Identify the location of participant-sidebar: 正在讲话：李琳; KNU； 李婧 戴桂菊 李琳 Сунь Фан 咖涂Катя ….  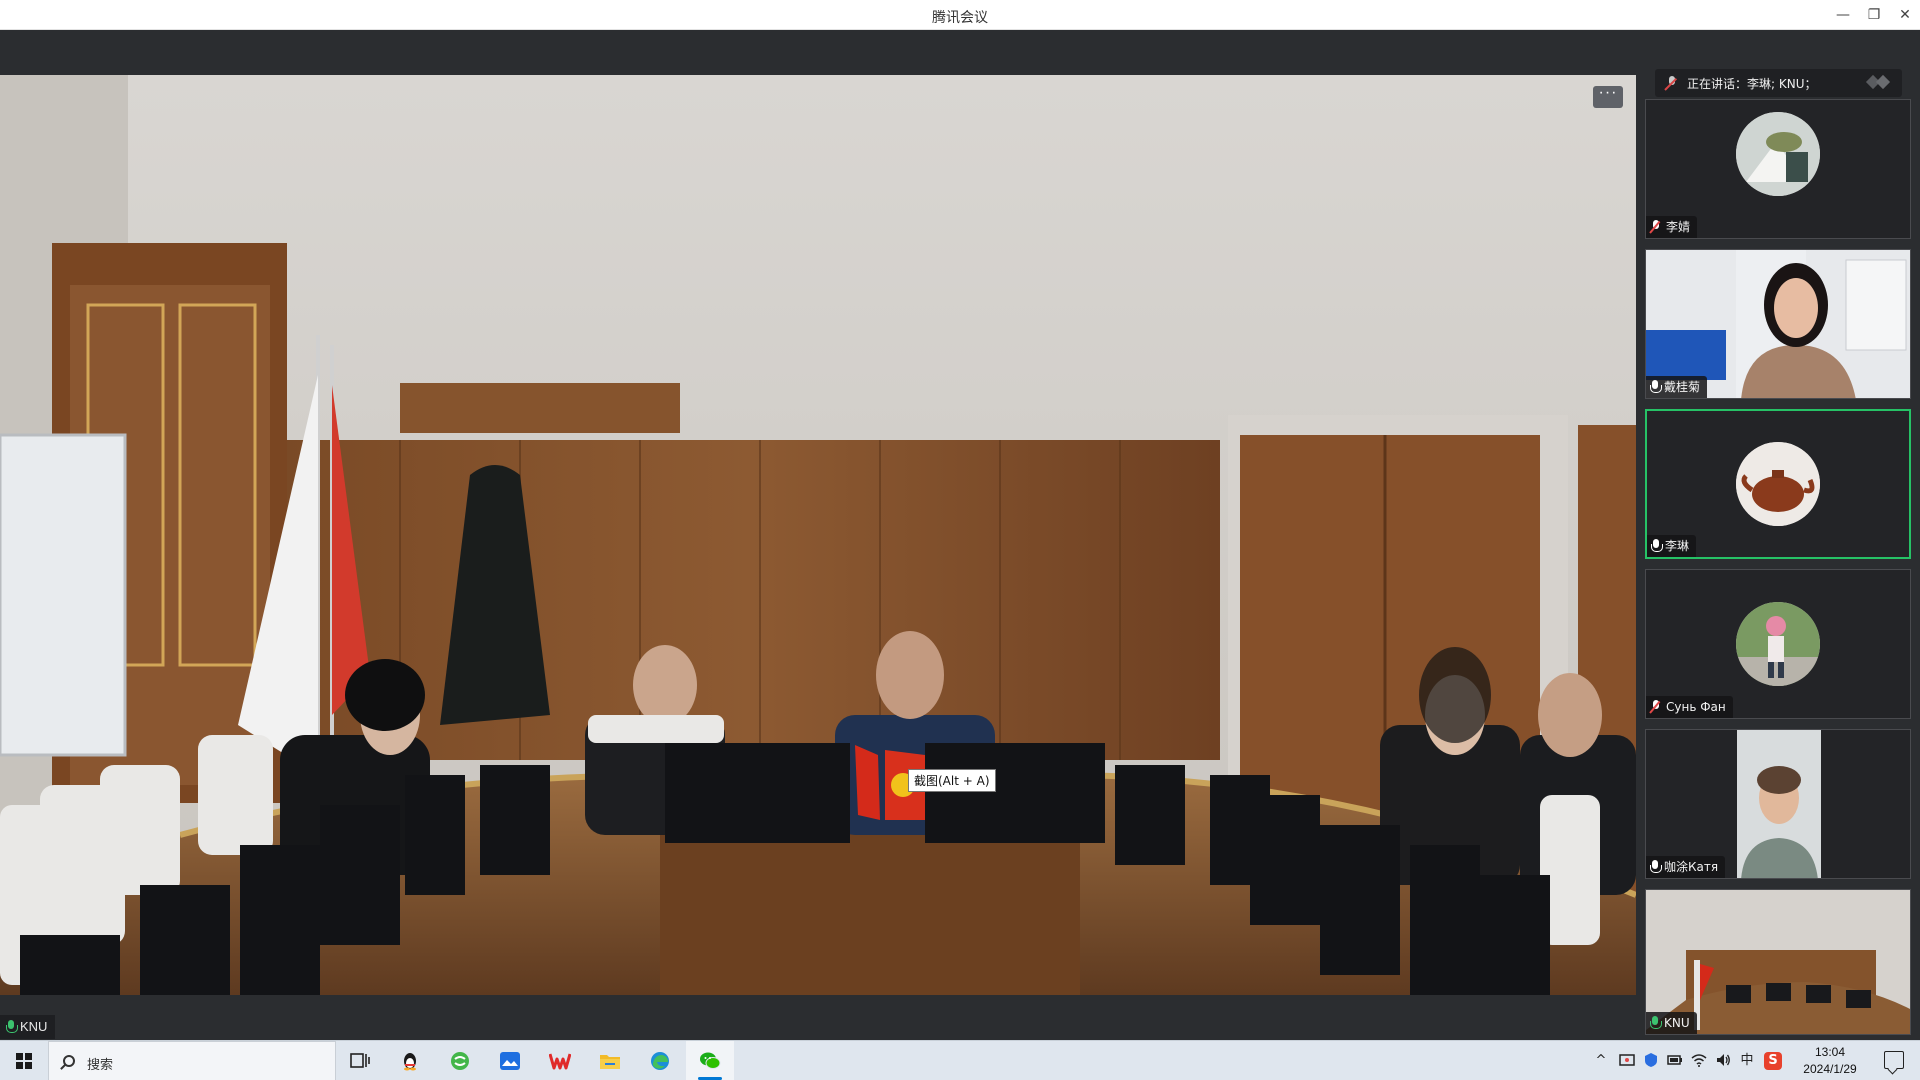
(1778, 535).